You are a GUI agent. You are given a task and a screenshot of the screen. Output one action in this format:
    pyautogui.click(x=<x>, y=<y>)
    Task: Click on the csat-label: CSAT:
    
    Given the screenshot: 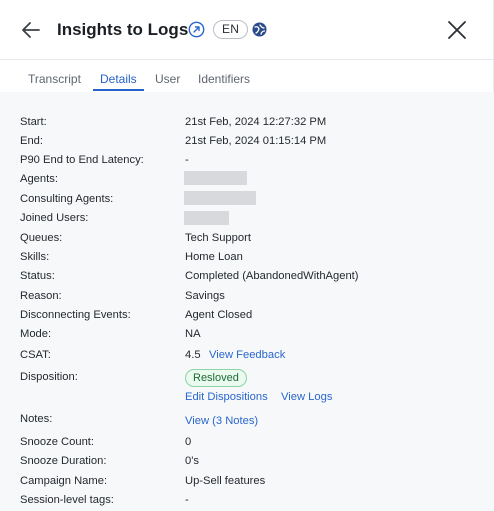 What is the action you would take?
    pyautogui.click(x=35, y=355)
    